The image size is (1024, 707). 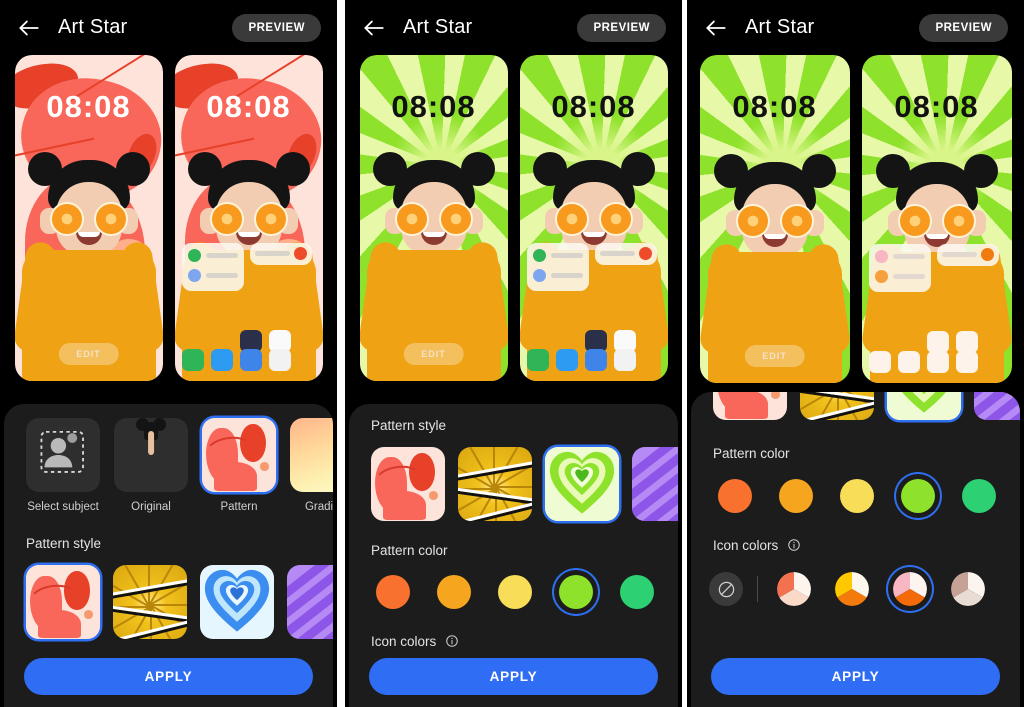 I want to click on app-icon-alarm, so click(x=987, y=255).